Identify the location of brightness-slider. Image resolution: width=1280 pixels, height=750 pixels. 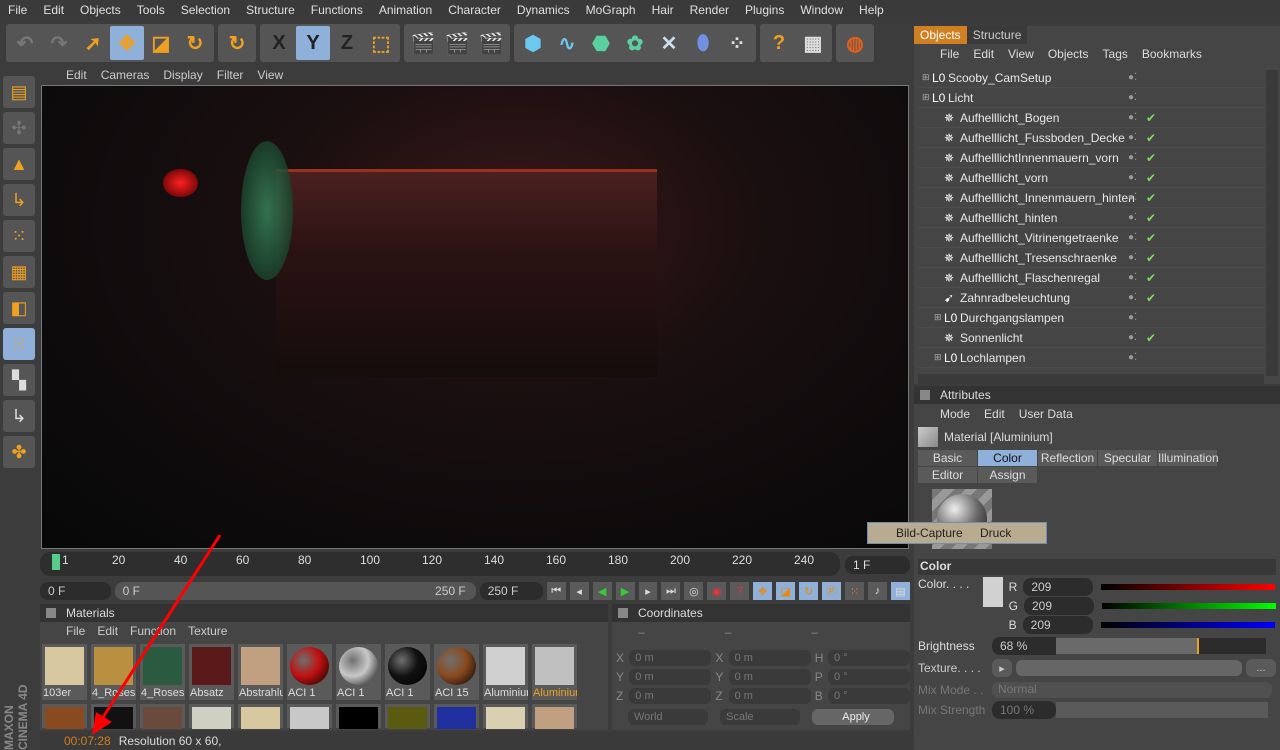
(1161, 646).